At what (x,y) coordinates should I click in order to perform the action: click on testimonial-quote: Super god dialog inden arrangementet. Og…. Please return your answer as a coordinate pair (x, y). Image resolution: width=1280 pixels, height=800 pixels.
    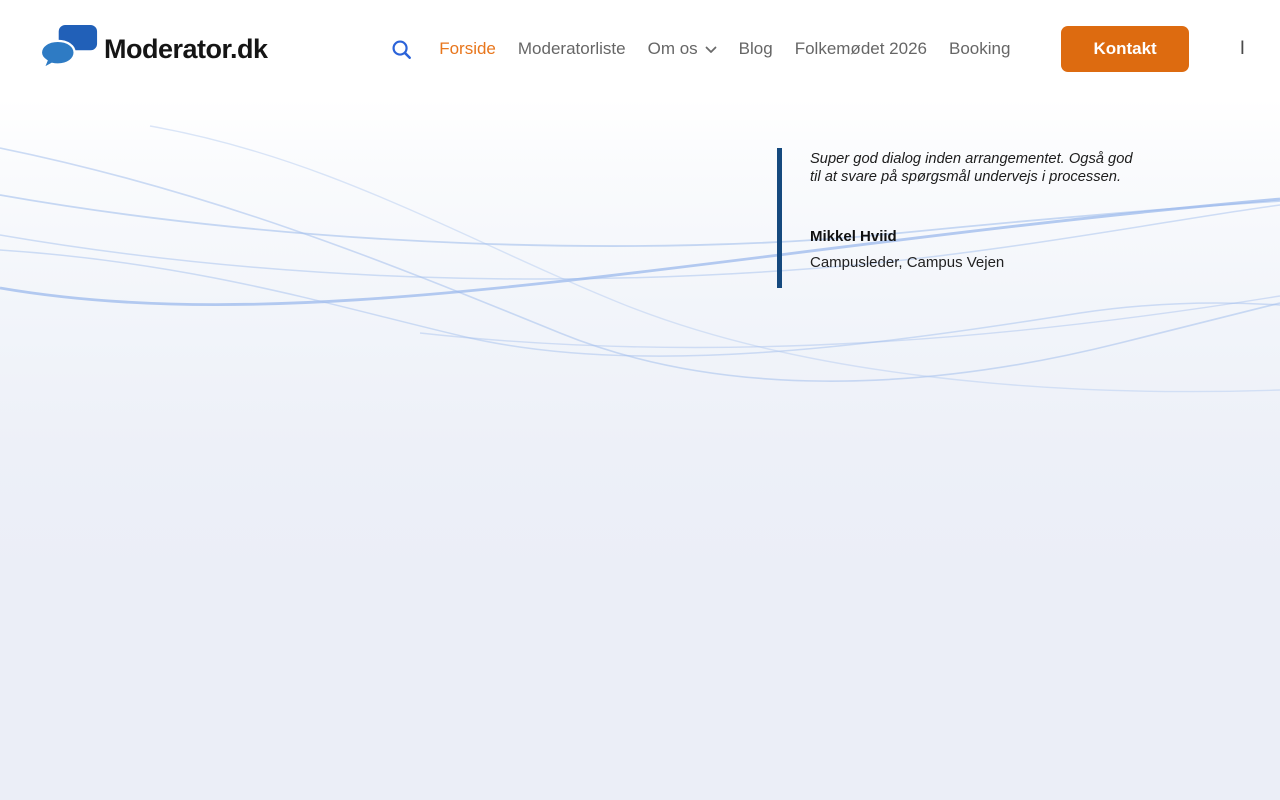
    Looking at the image, I should click on (971, 168).